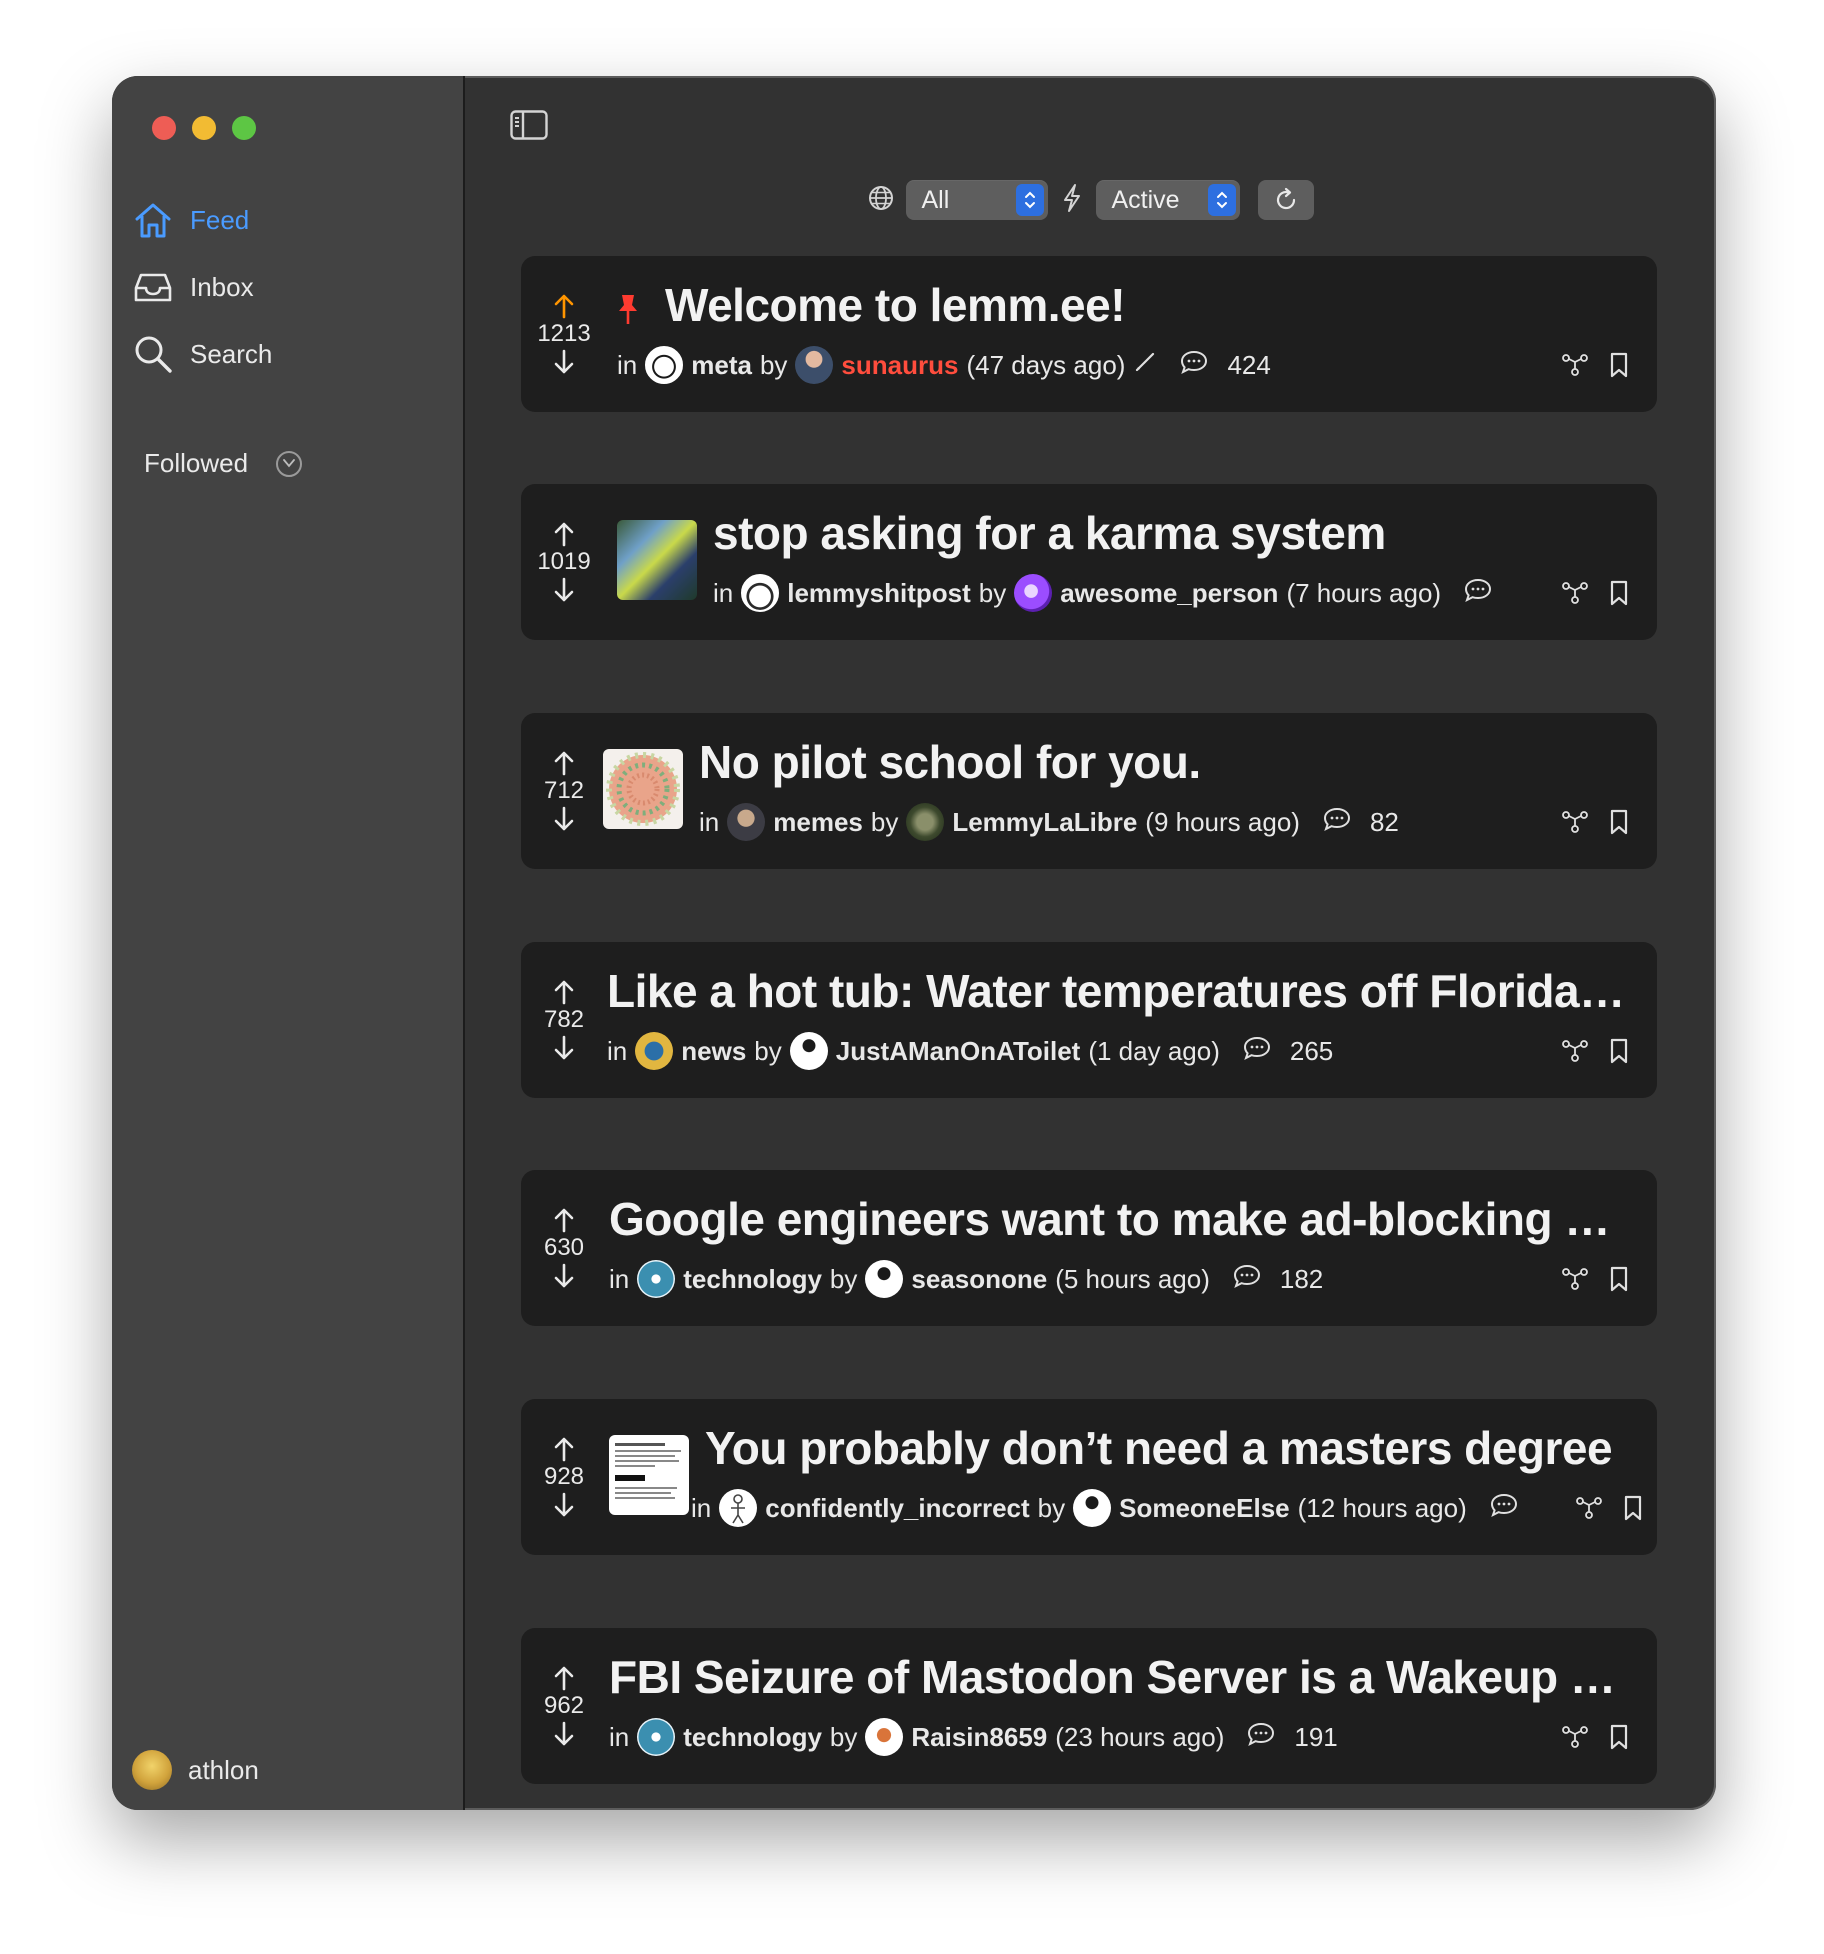 This screenshot has height=1954, width=1824. I want to click on sidebar-item-inbox: Inbox, so click(193, 287).